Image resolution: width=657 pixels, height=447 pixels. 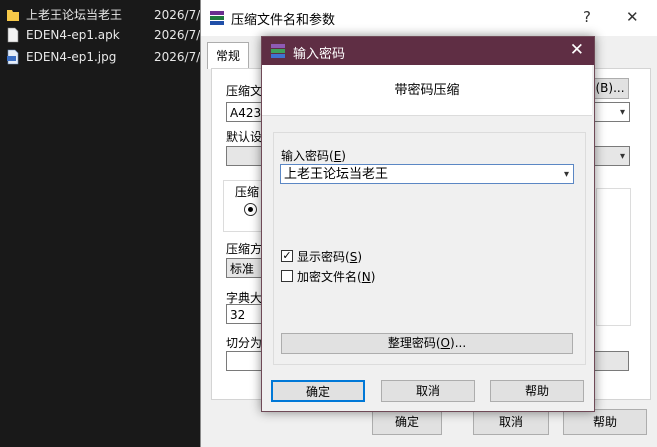 What do you see at coordinates (429, 18) in the screenshot?
I see `title-bar: 压缩文件名和参数 ? ✕` at bounding box center [429, 18].